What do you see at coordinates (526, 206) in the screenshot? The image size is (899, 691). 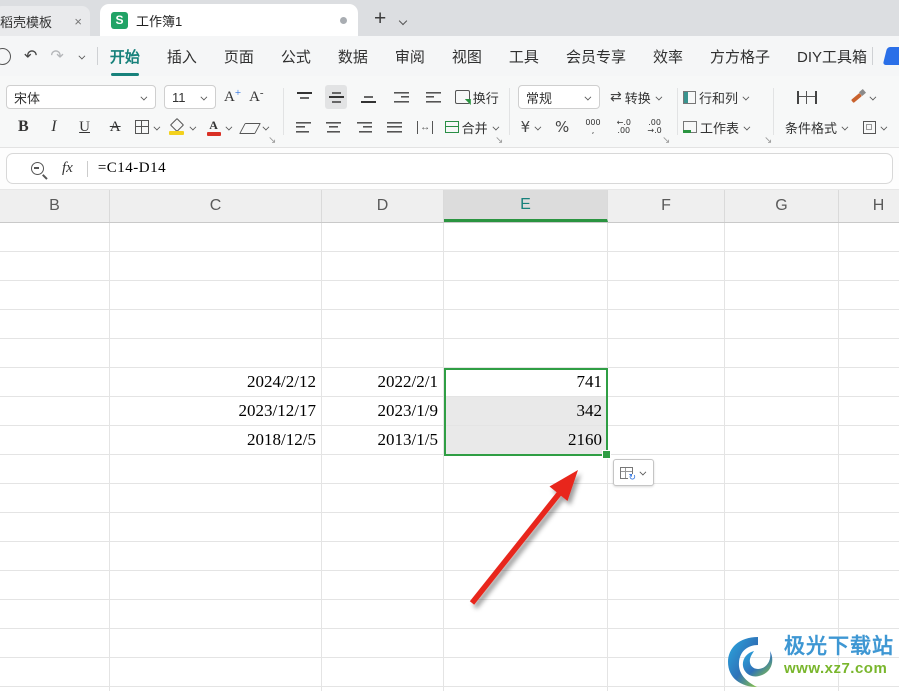 I see `column-header-E: E` at bounding box center [526, 206].